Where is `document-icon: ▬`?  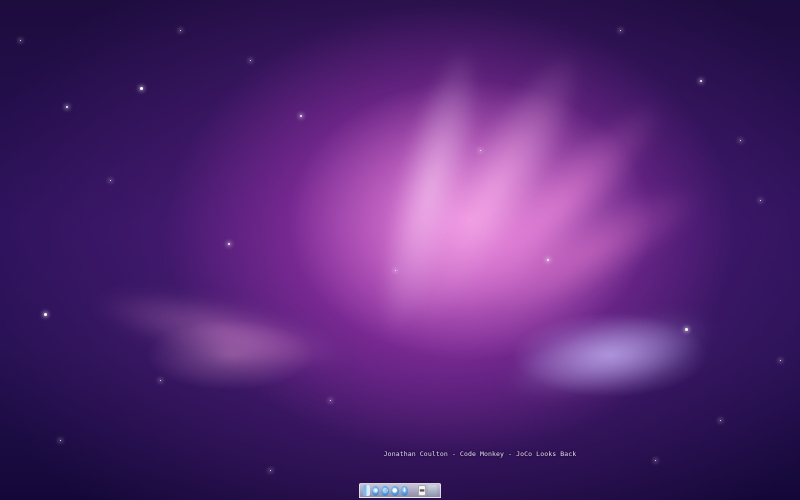
document-icon: ▬ is located at coordinates (422, 490).